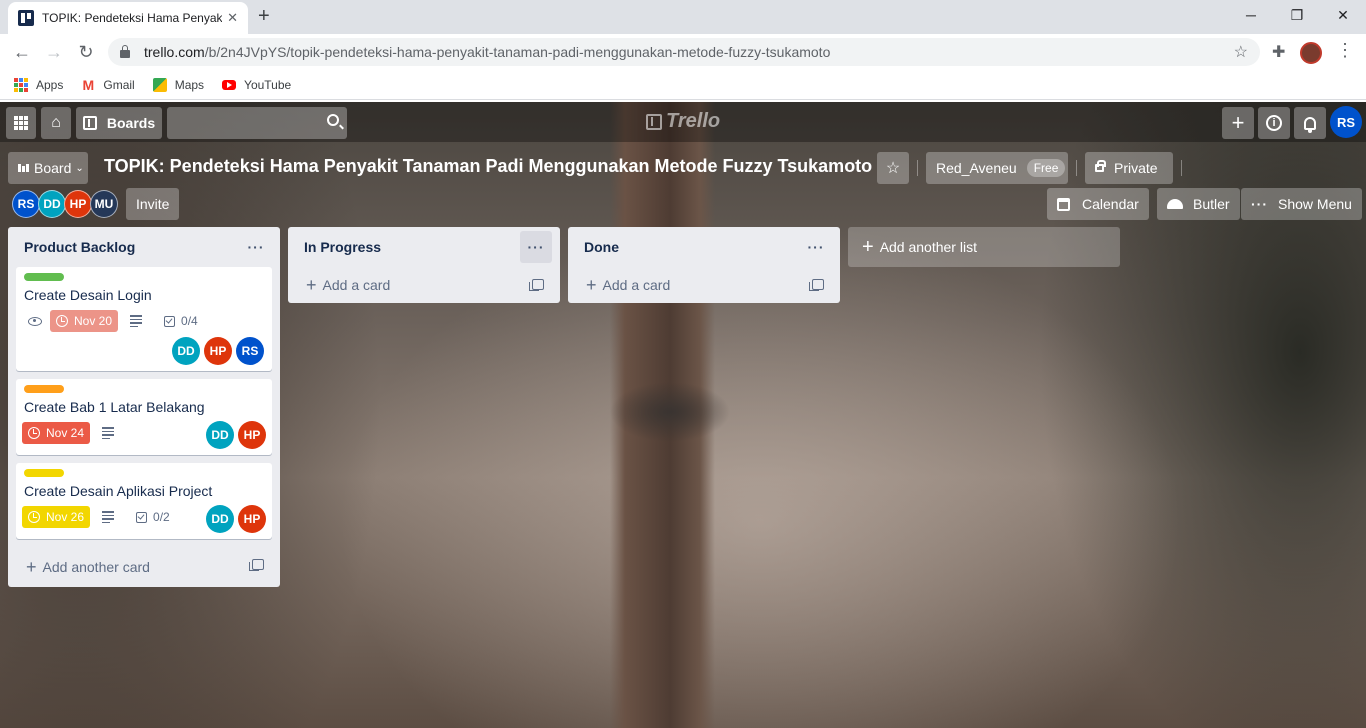 This screenshot has height=728, width=1366. I want to click on user-avatar: RS, so click(1346, 122).